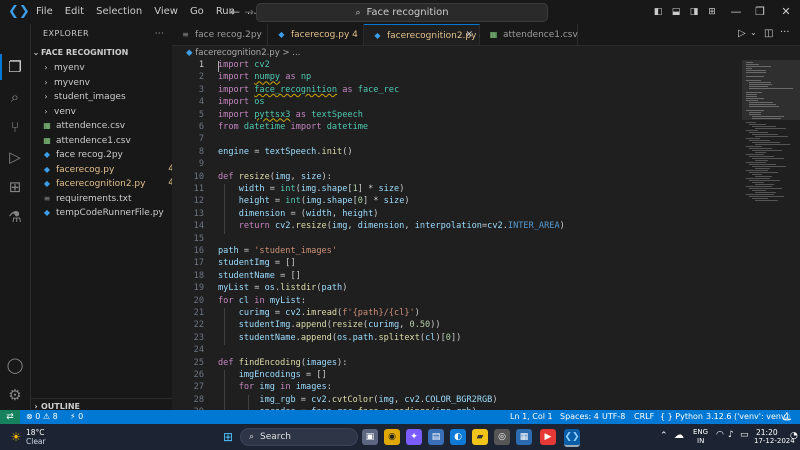 This screenshot has height=450, width=800. Describe the element at coordinates (681, 417) in the screenshot. I see `language-mode: { } Python` at that location.